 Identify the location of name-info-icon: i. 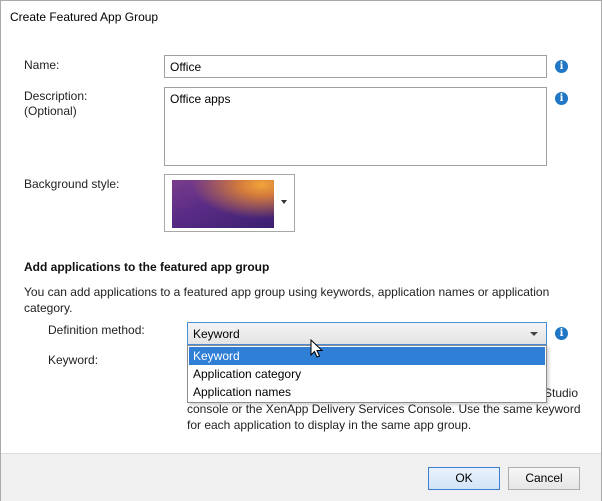
(561, 66).